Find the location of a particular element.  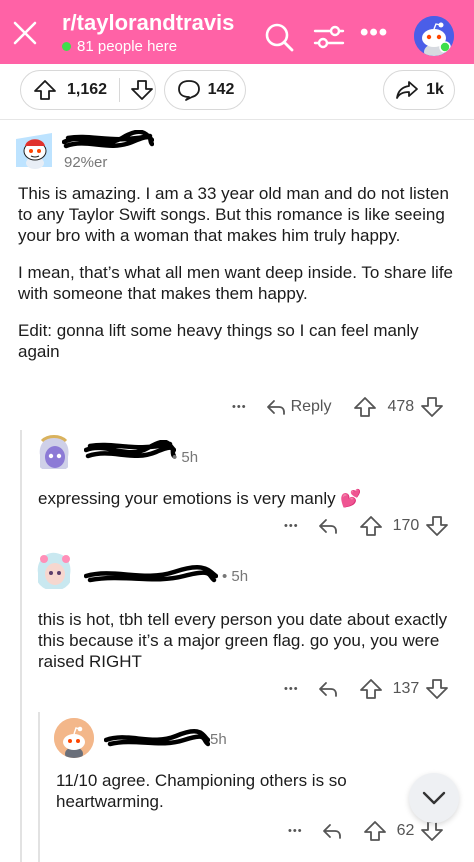

comment-actions: ••• 137 is located at coordinates (366, 689).